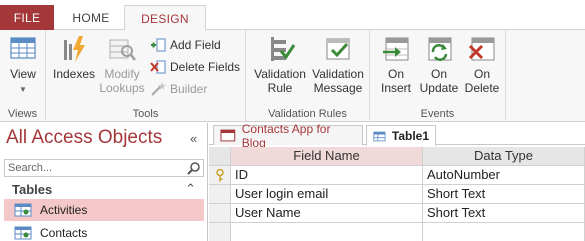  What do you see at coordinates (440, 49) in the screenshot?
I see `on-update-icon` at bounding box center [440, 49].